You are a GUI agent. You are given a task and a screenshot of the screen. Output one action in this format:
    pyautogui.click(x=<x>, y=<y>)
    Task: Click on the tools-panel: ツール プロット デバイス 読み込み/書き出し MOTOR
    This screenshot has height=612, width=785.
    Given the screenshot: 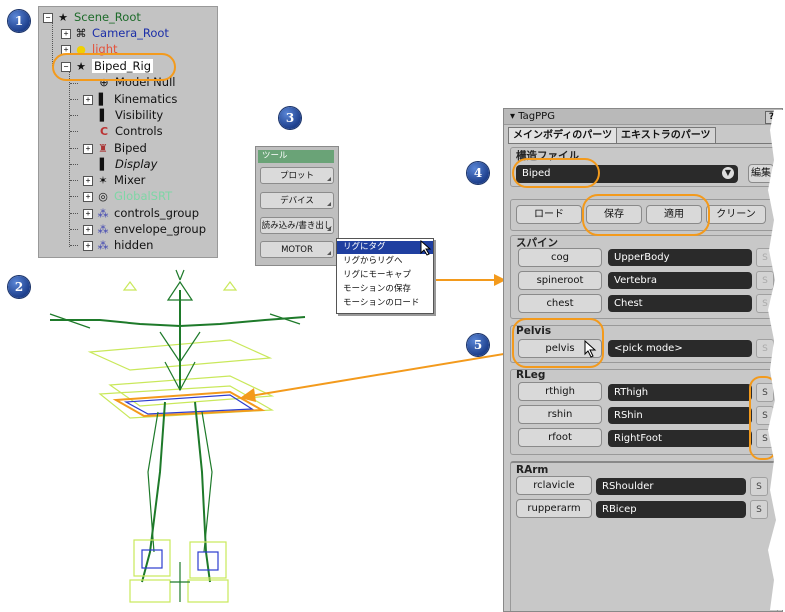 What is the action you would take?
    pyautogui.click(x=297, y=206)
    